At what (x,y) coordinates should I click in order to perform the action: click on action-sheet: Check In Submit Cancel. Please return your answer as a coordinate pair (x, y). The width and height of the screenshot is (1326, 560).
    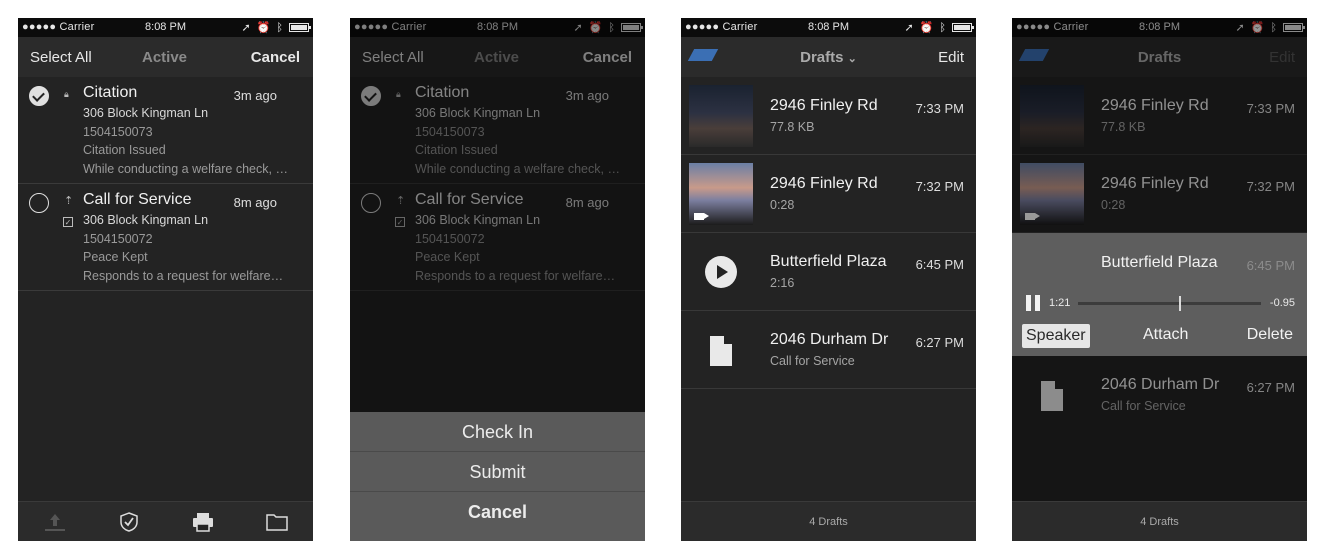
    Looking at the image, I should click on (497, 476).